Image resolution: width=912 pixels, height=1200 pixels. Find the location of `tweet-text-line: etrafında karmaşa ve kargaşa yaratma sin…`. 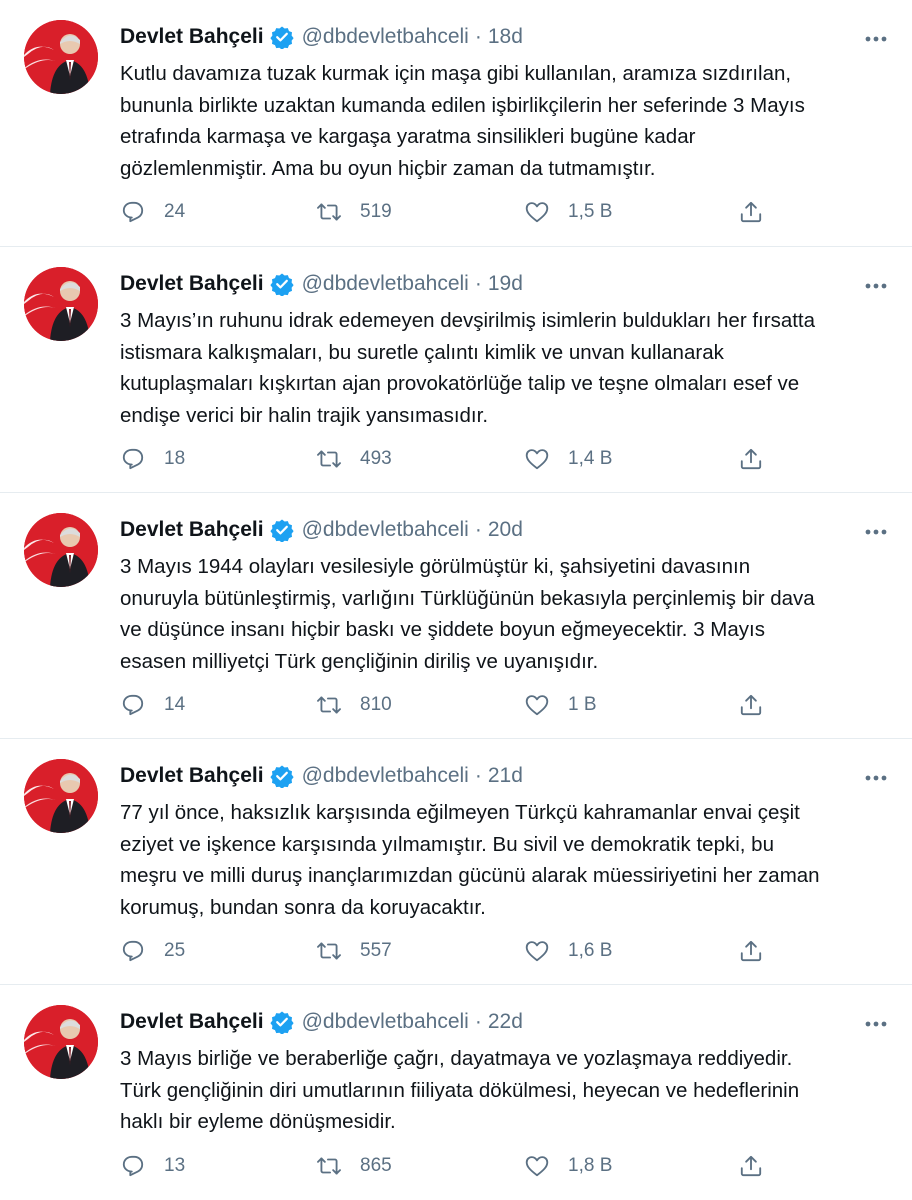

tweet-text-line: etrafında karmaşa ve kargaşa yaratma sin… is located at coordinates (408, 136).